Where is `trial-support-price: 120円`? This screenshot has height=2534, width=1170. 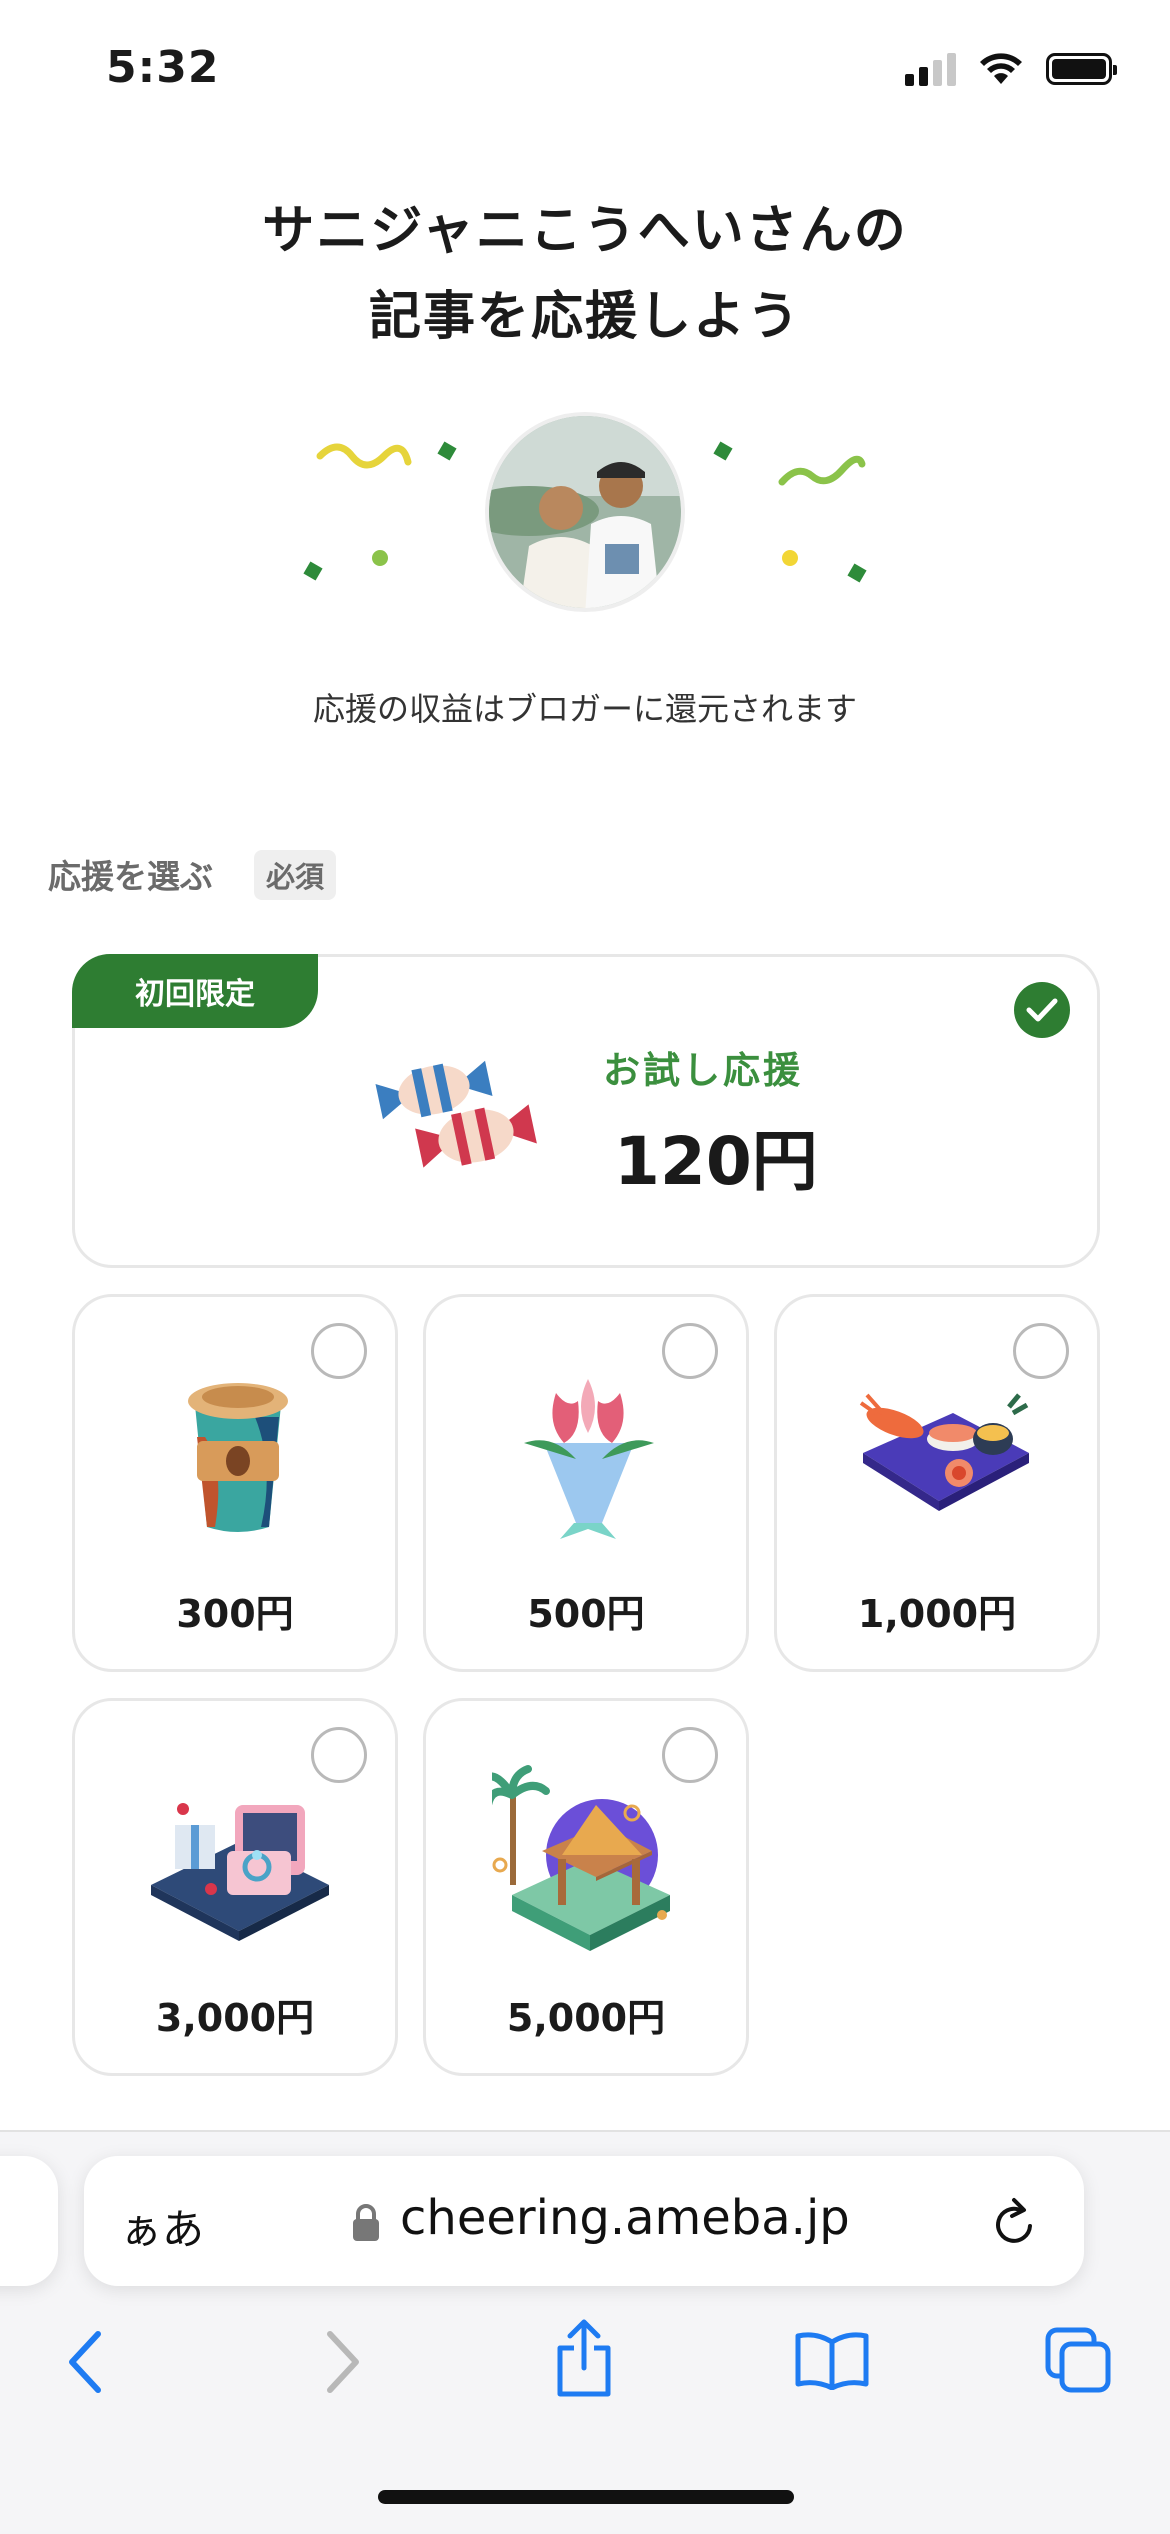 trial-support-price: 120円 is located at coordinates (716, 1161).